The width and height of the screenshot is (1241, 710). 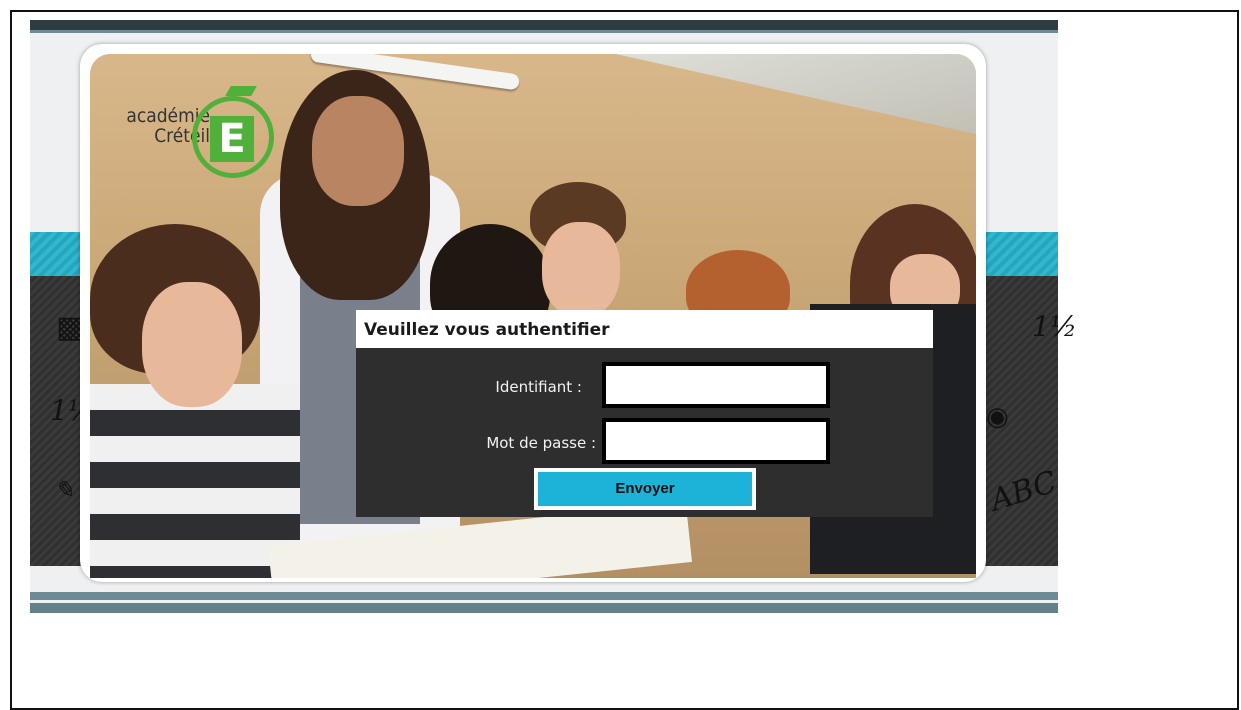 I want to click on abc-doodle: ABC, so click(x=1023, y=491).